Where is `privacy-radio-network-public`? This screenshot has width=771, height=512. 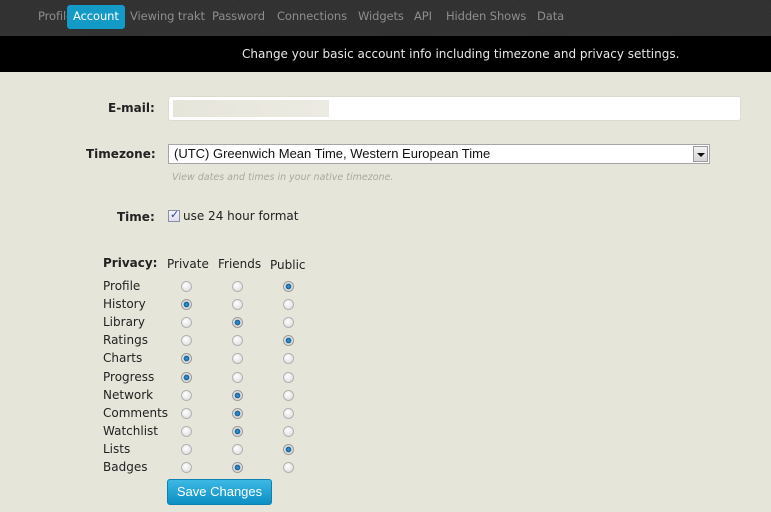
privacy-radio-network-public is located at coordinates (288, 395).